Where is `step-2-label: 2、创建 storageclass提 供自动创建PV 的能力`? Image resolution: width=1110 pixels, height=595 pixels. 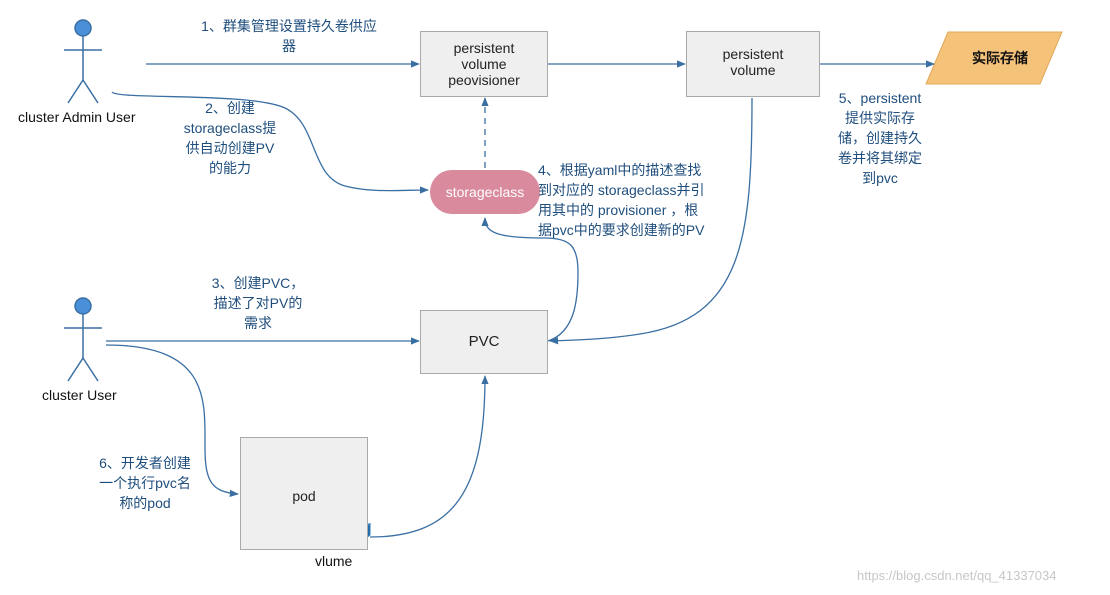 step-2-label: 2、创建 storageclass提 供自动创建PV 的能力 is located at coordinates (230, 138).